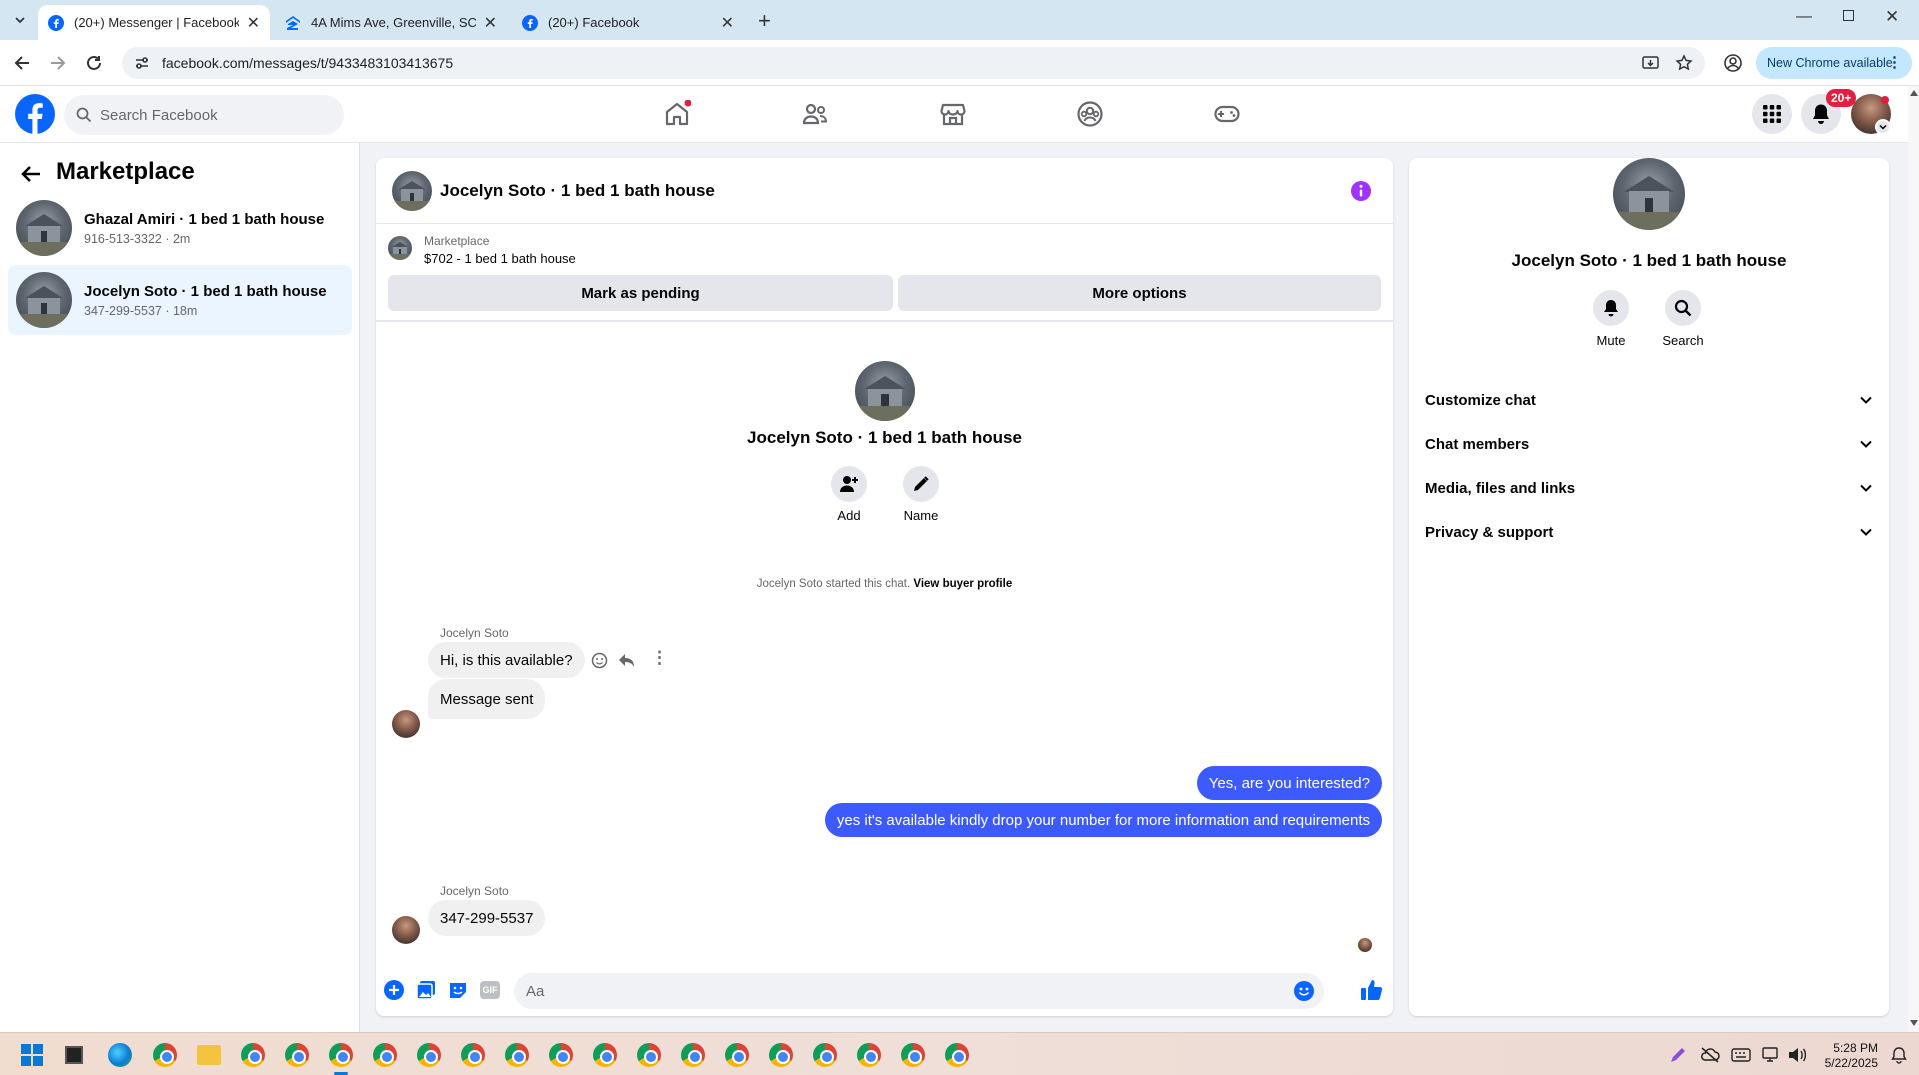 Image resolution: width=1919 pixels, height=1075 pixels. What do you see at coordinates (1848, 1056) in the screenshot?
I see `system-clock: 5:28 PM 5/22/2025` at bounding box center [1848, 1056].